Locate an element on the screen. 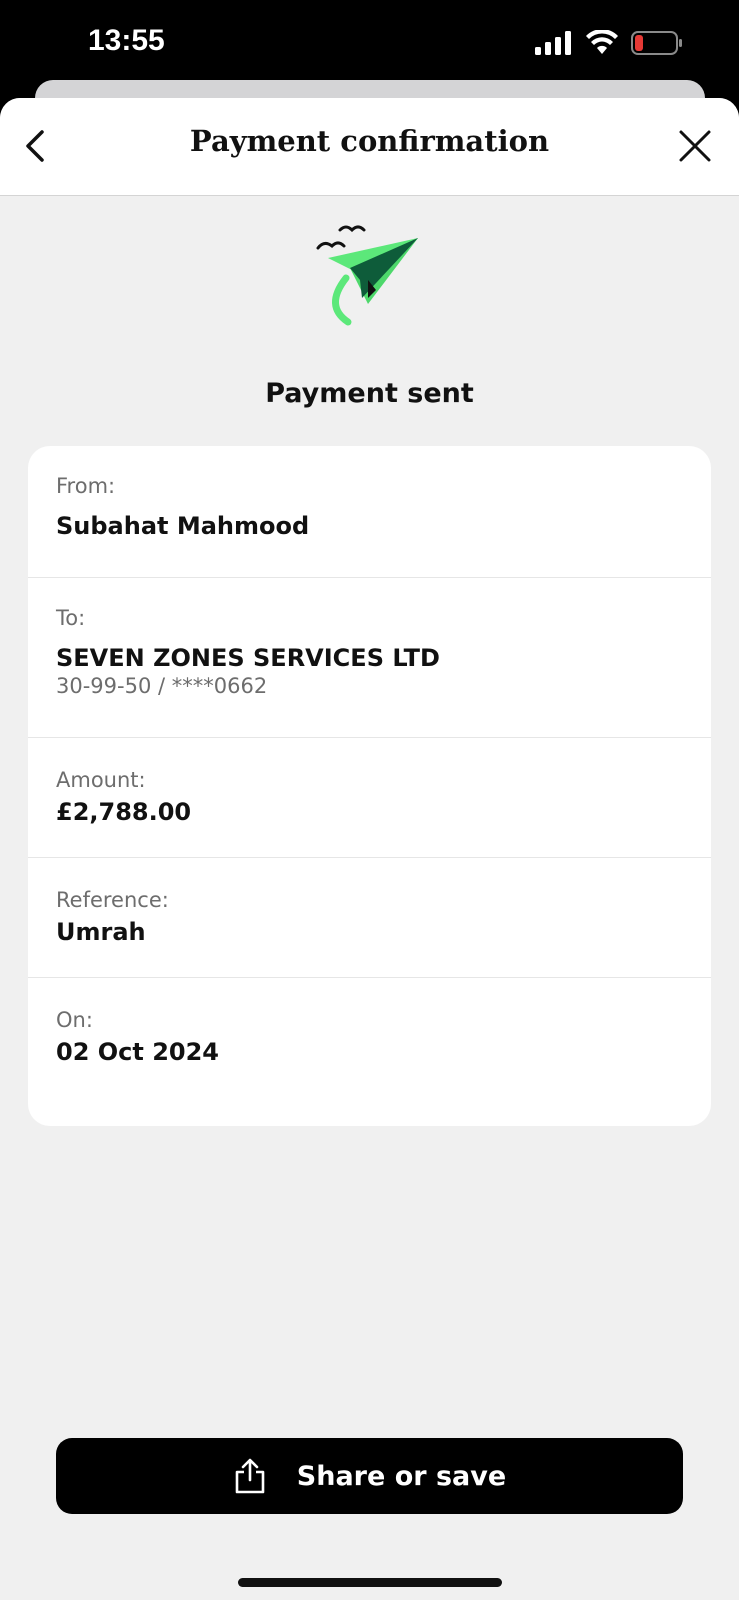  share-or-save-button: Share or save is located at coordinates (369, 1476).